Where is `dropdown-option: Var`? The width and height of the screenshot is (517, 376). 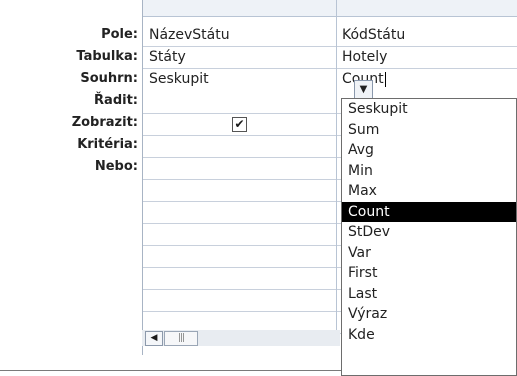
dropdown-option: Var is located at coordinates (429, 253).